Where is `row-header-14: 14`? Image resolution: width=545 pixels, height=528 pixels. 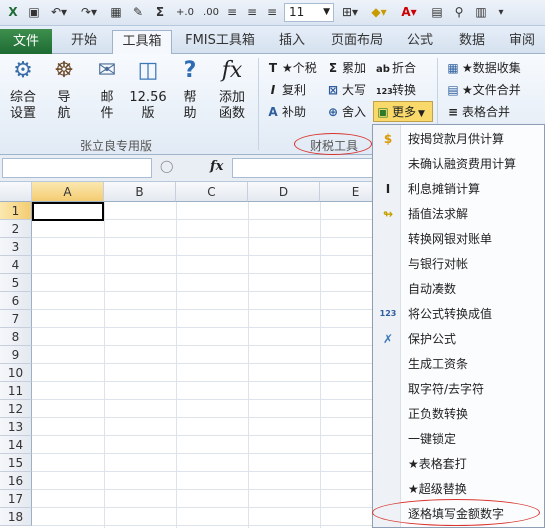
row-header-14: 14 is located at coordinates (16, 445).